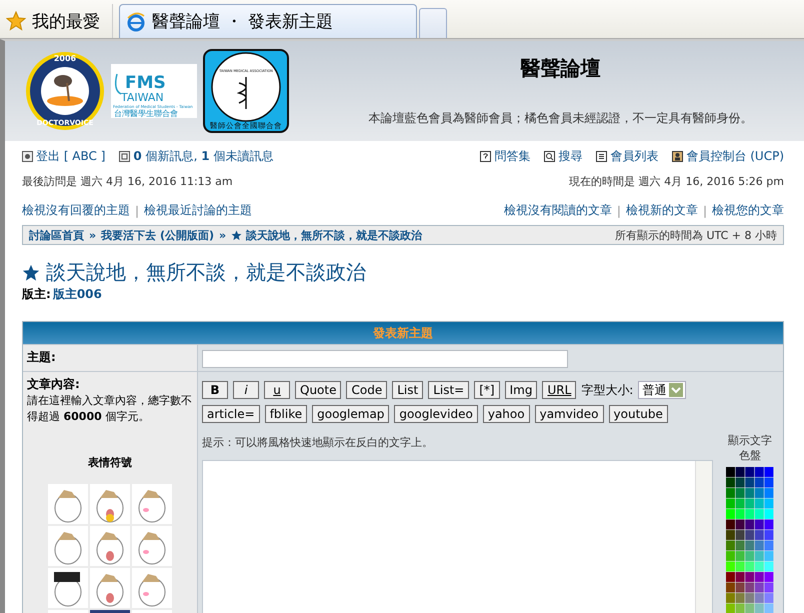 Image resolution: width=804 pixels, height=613 pixels. What do you see at coordinates (559, 390) in the screenshot?
I see `format-button: URL` at bounding box center [559, 390].